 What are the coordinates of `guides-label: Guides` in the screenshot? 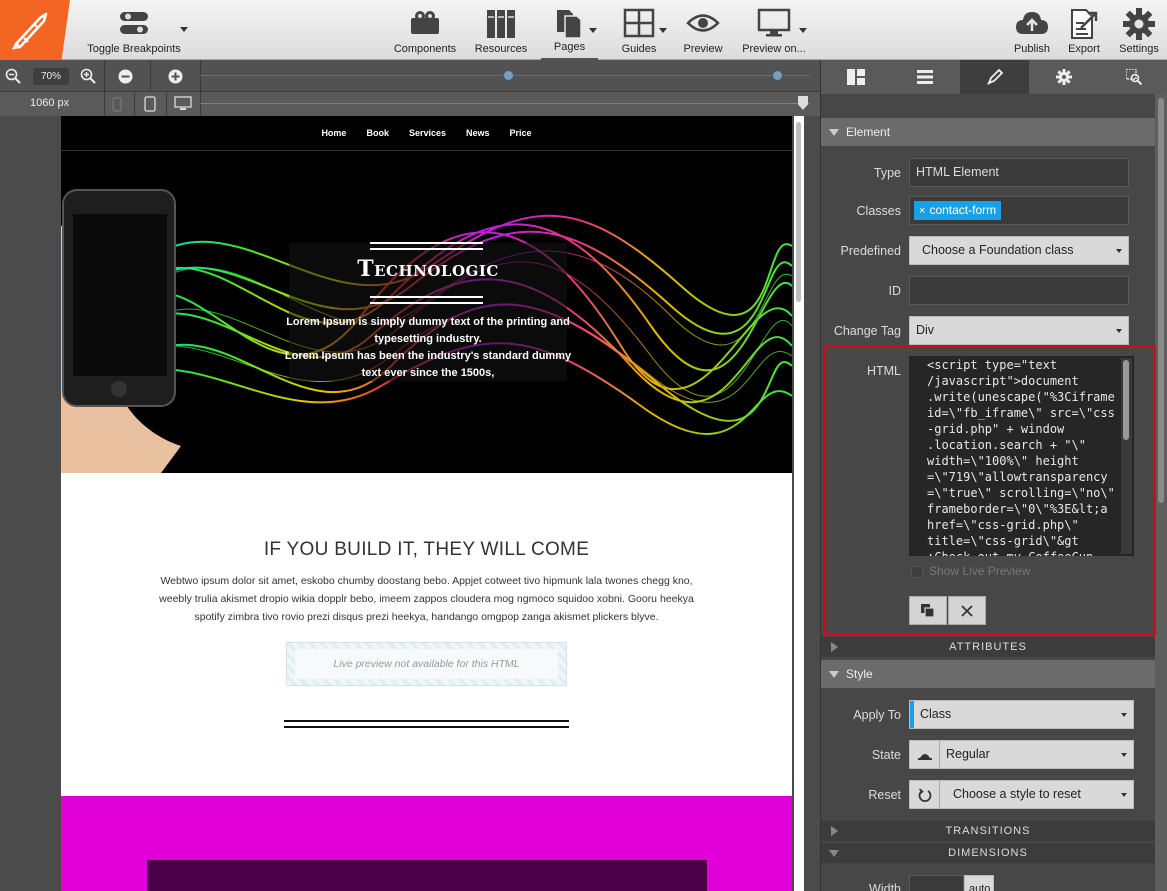 It's located at (639, 49).